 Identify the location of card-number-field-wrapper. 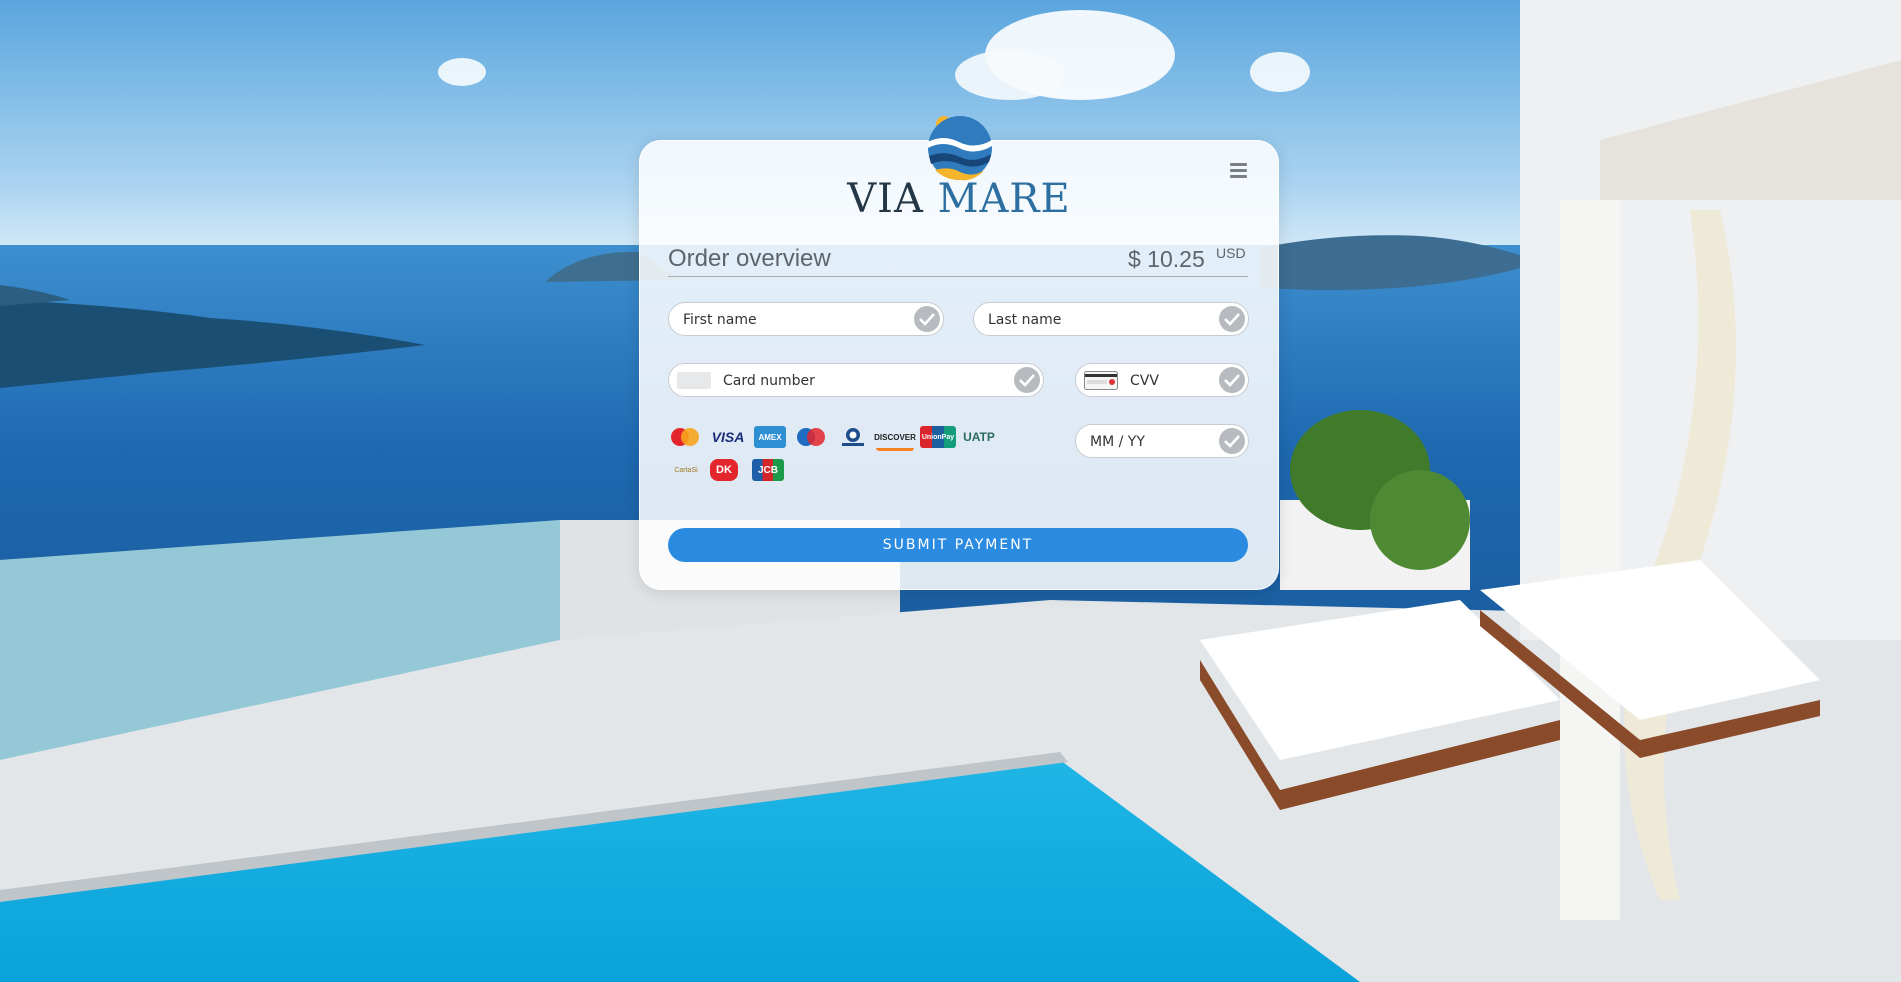
(856, 380).